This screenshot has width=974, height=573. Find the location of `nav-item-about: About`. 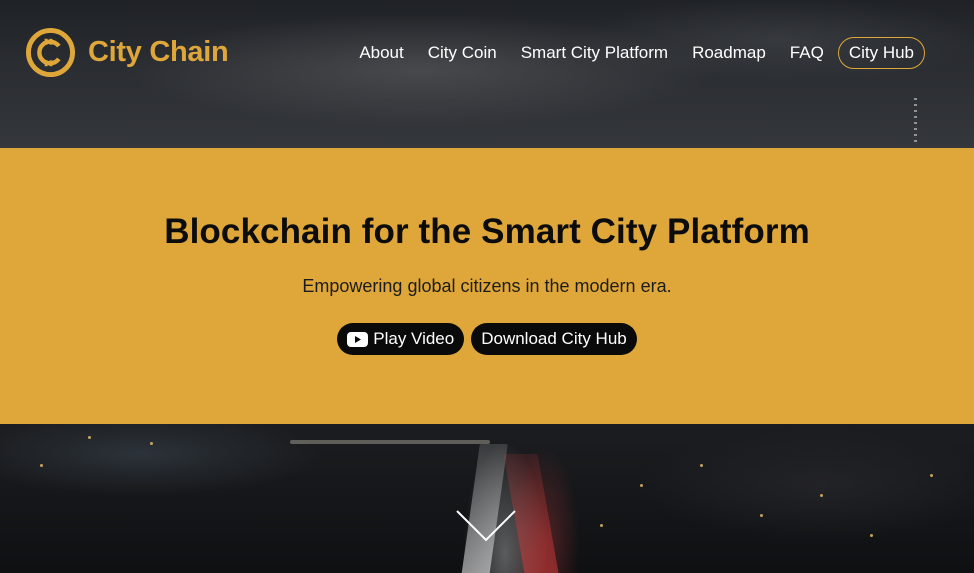

nav-item-about: About is located at coordinates (381, 53).